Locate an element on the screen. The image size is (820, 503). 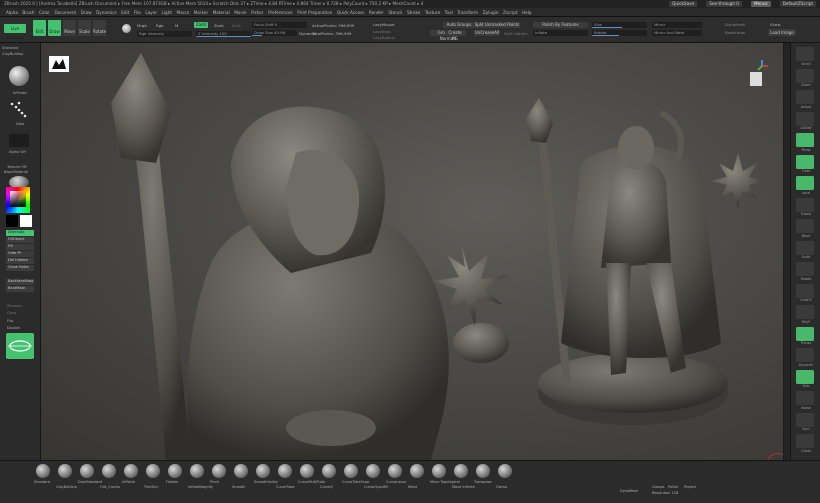
close-holes-button: Close Holes is located at coordinates (20, 268).